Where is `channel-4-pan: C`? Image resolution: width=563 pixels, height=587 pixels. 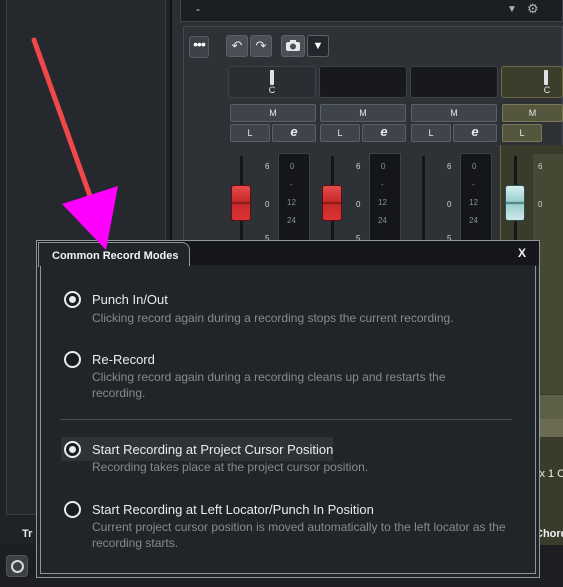
channel-4-pan: C is located at coordinates (532, 82).